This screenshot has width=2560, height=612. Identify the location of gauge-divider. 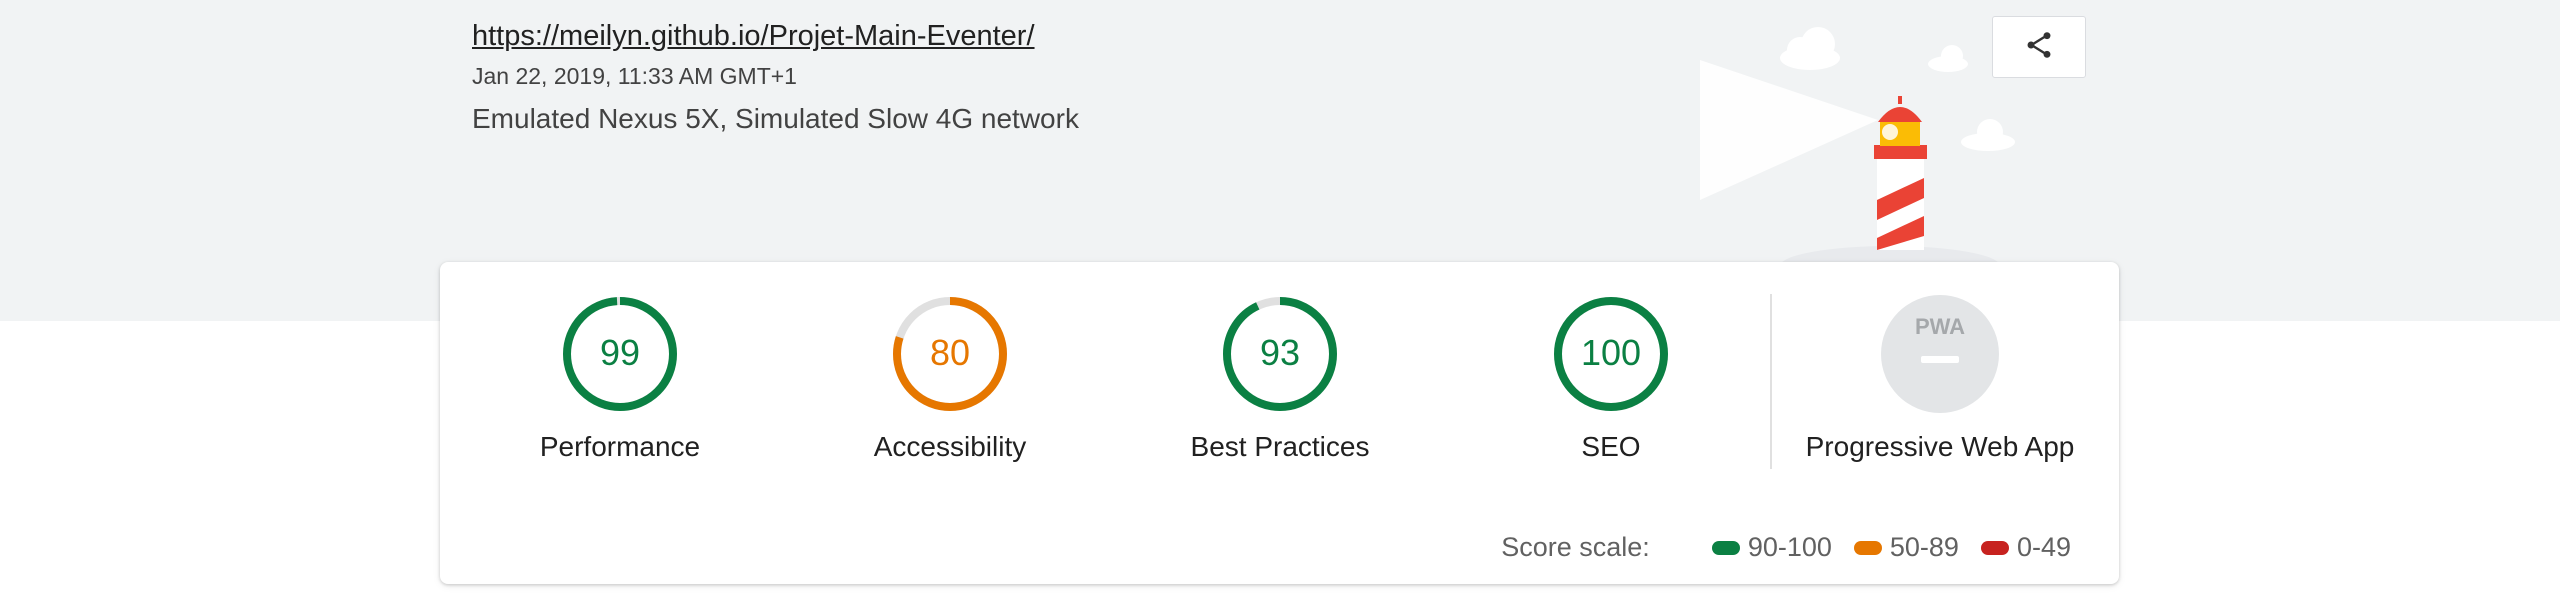
(1771, 381).